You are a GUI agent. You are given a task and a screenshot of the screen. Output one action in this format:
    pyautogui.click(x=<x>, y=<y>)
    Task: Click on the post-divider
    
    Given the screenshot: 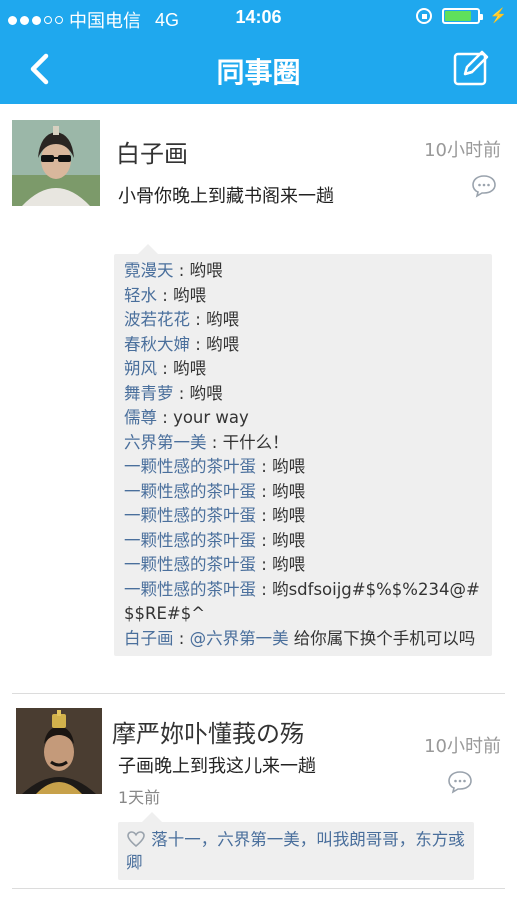 What is the action you would take?
    pyautogui.click(x=258, y=888)
    